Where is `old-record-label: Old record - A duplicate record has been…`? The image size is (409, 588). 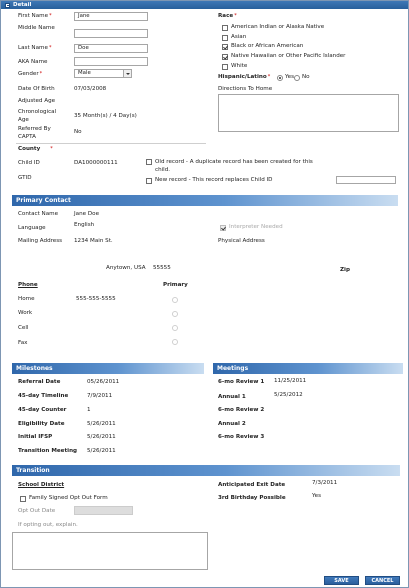
old-record-label: Old record - A duplicate record has been… is located at coordinates (234, 166).